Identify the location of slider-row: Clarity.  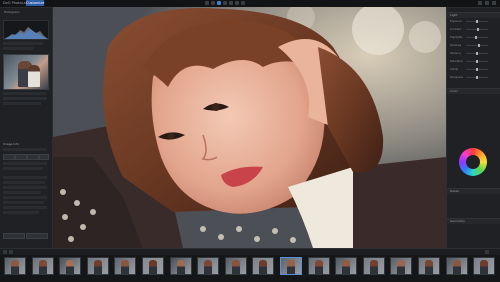
(474, 69).